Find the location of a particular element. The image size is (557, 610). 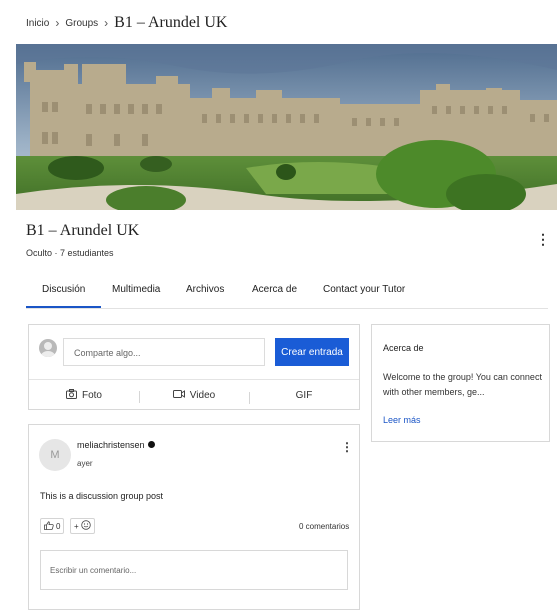

tab-about: Acerca de is located at coordinates (274, 289).